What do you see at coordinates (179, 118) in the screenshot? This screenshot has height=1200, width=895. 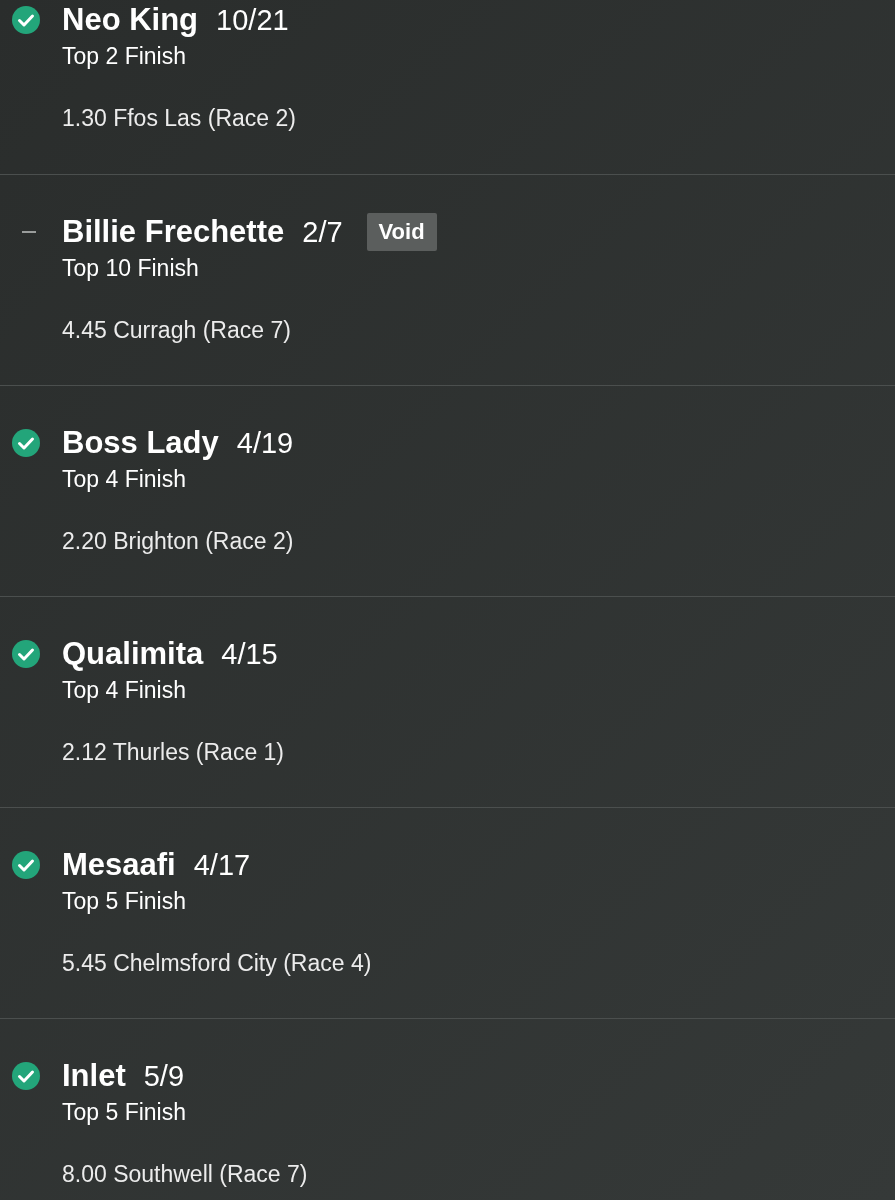 I see `race-label: 1.30 Ffos Las (Race 2)` at bounding box center [179, 118].